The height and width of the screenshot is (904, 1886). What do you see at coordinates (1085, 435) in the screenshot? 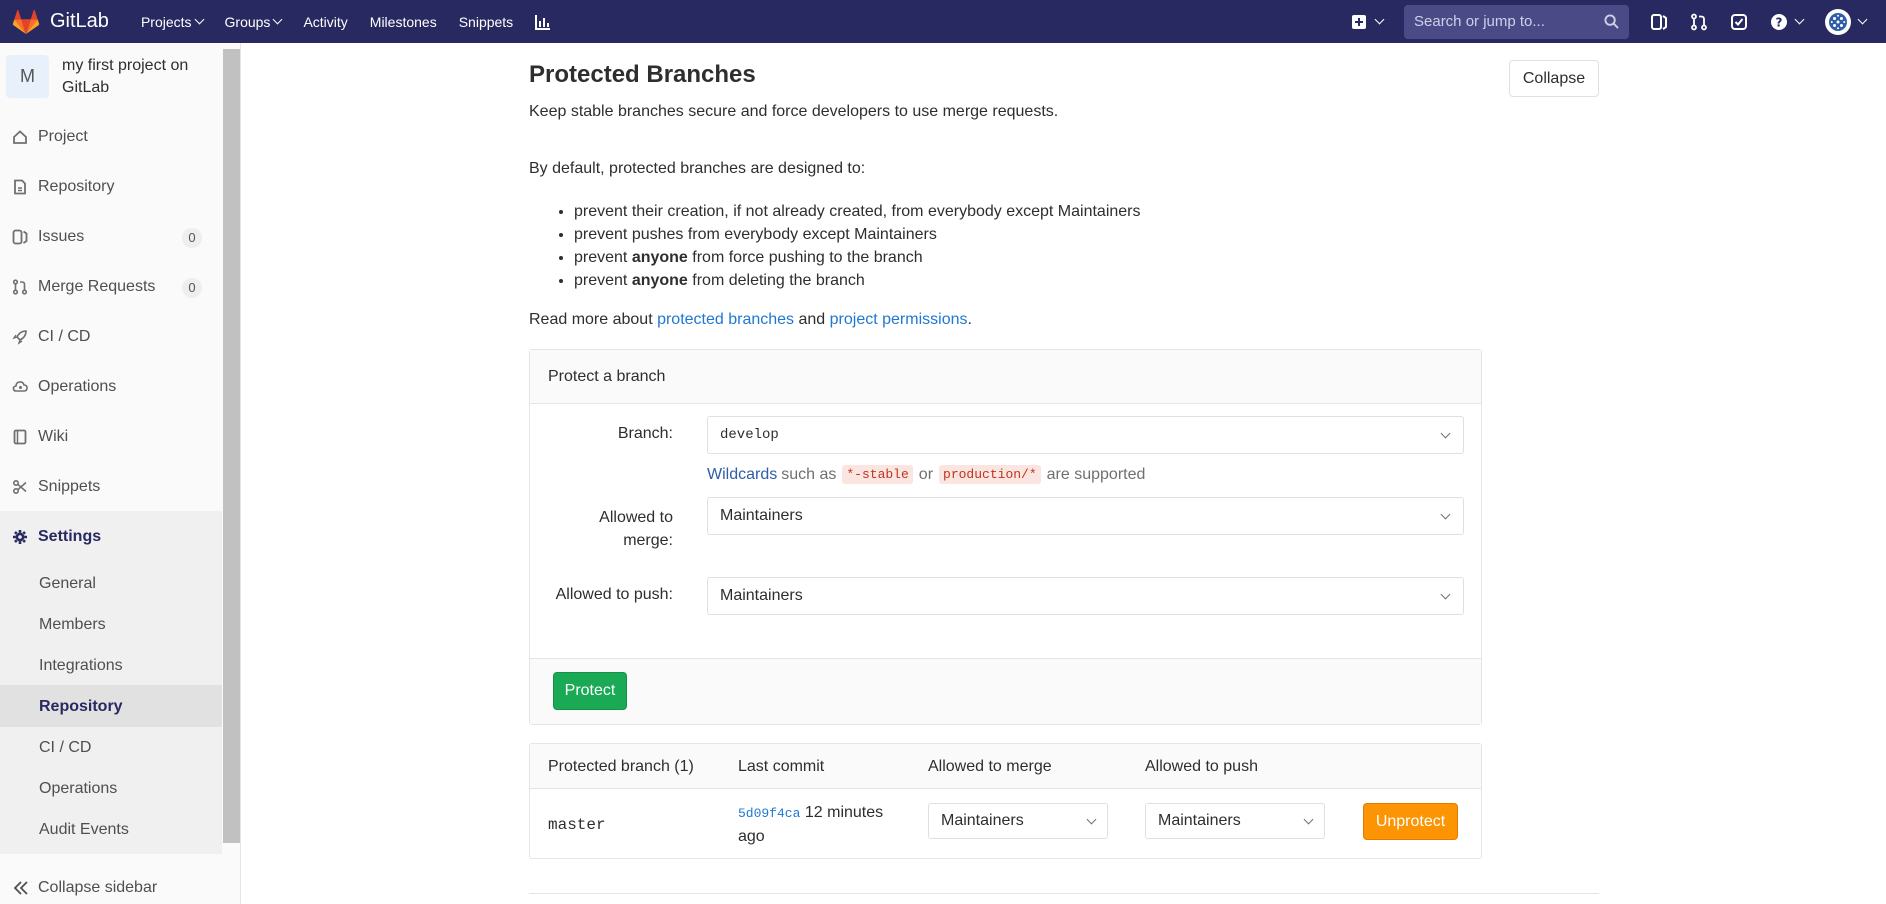
I see `branch-select: develop` at bounding box center [1085, 435].